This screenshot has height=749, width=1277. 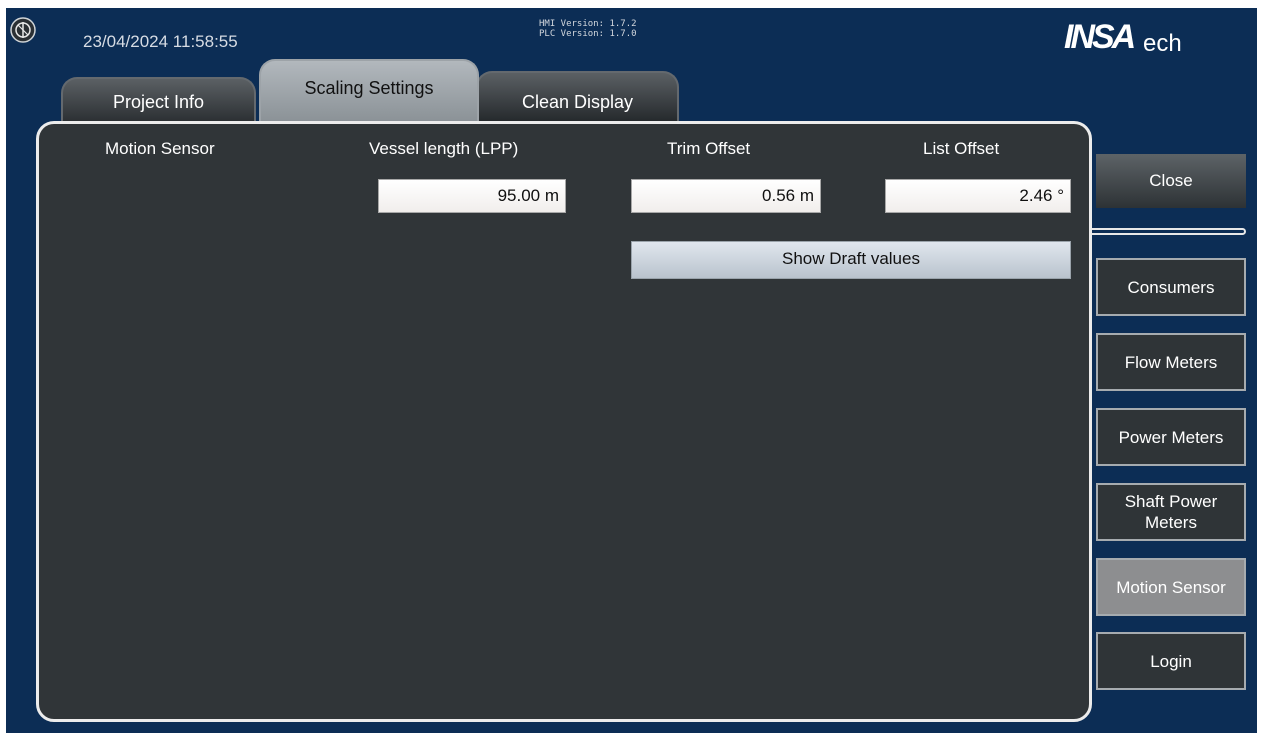 I want to click on trim-offset-field: 0.56 m, so click(x=726, y=196).